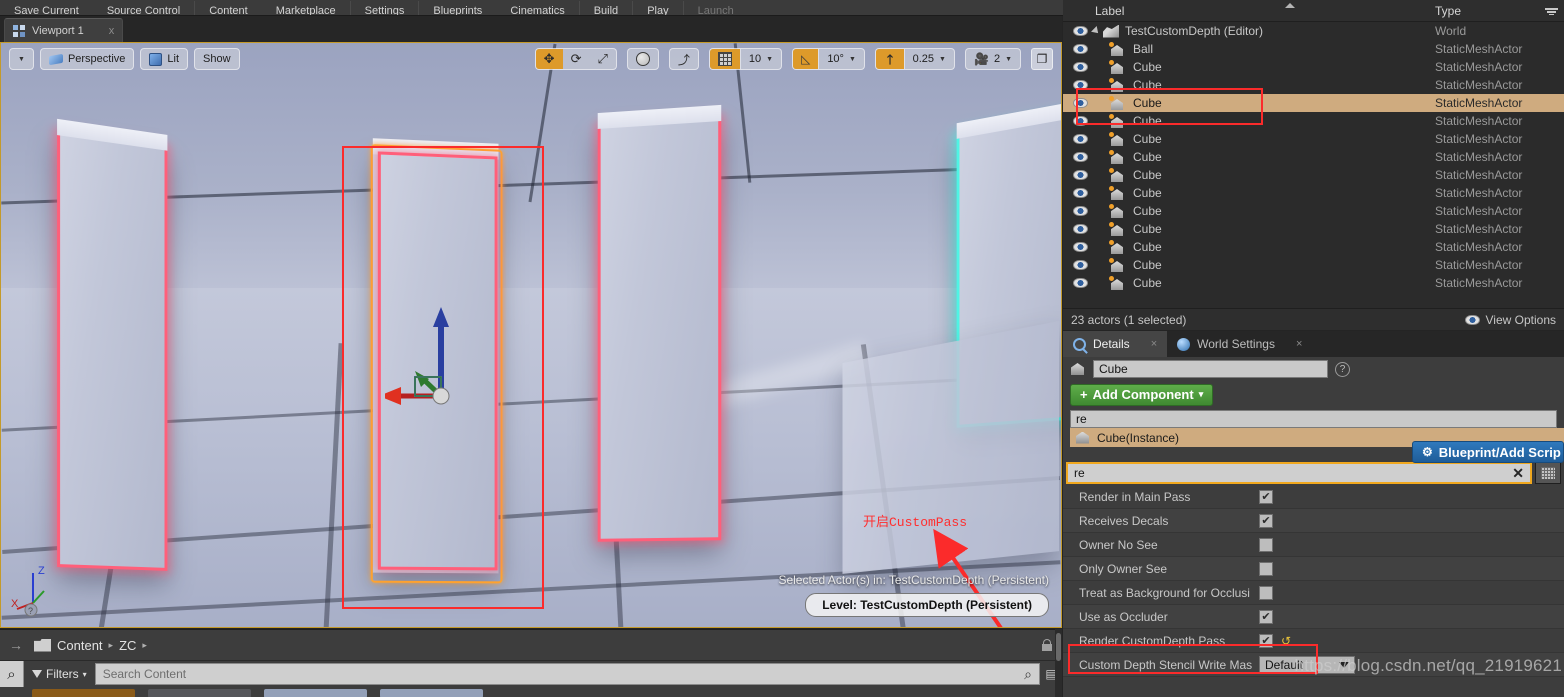 This screenshot has height=697, width=1564. I want to click on view-mode-group: Perspective, so click(87, 59).